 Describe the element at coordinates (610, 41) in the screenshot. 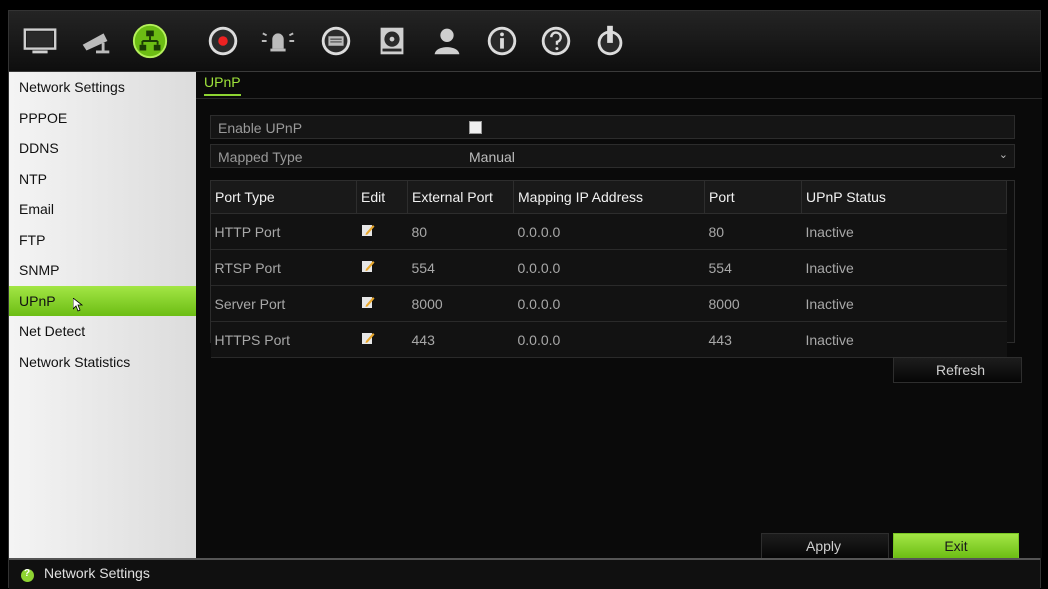

I see `power-icon` at that location.